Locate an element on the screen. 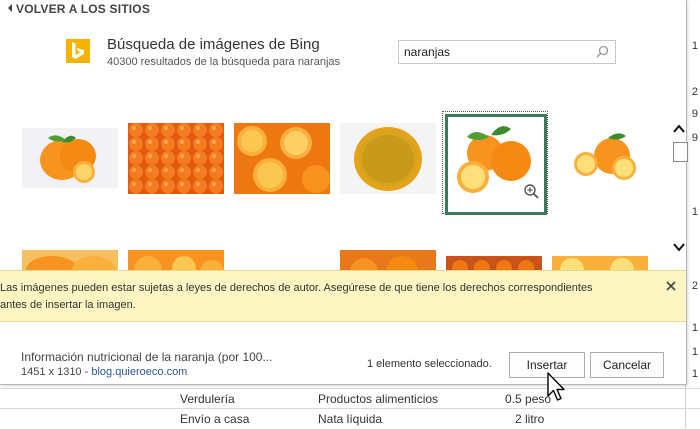 The width and height of the screenshot is (700, 429). bg-cell: Nata líquida is located at coordinates (350, 419).